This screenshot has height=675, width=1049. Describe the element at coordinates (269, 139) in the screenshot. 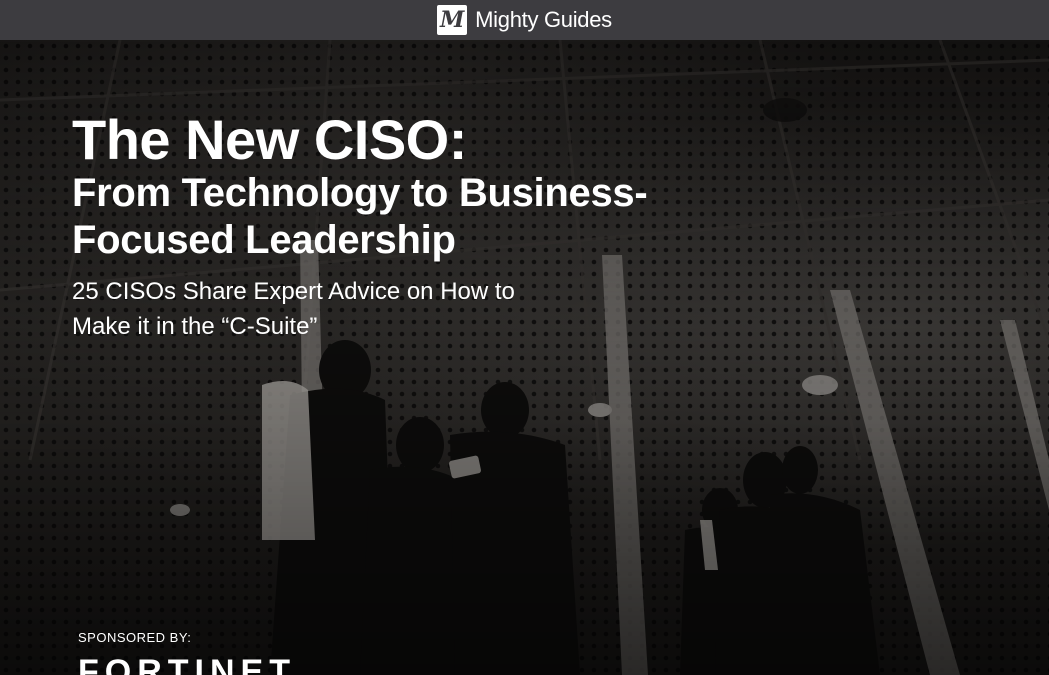

I see `cover-title: The New CISO:` at that location.